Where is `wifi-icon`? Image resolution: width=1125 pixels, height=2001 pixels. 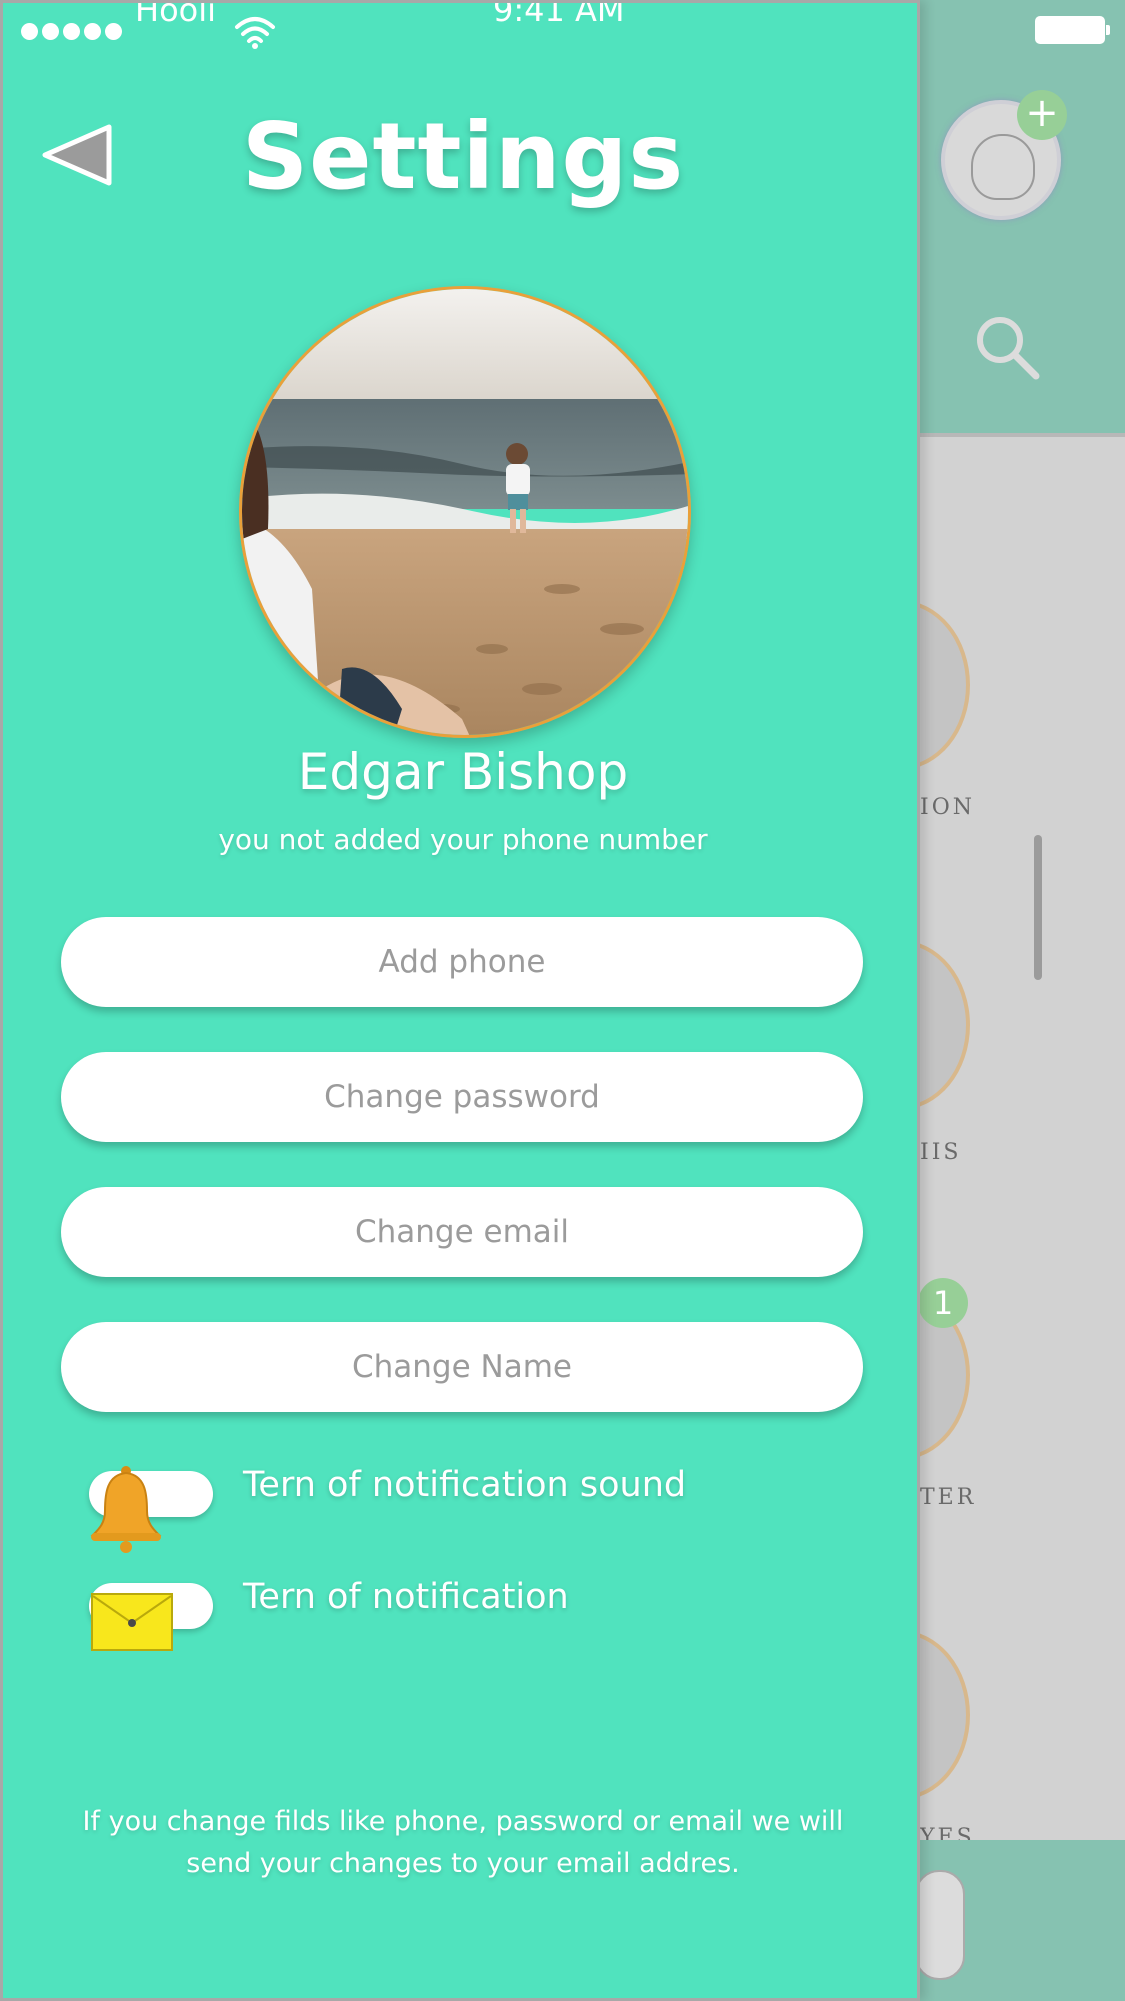
wifi-icon is located at coordinates (255, 33).